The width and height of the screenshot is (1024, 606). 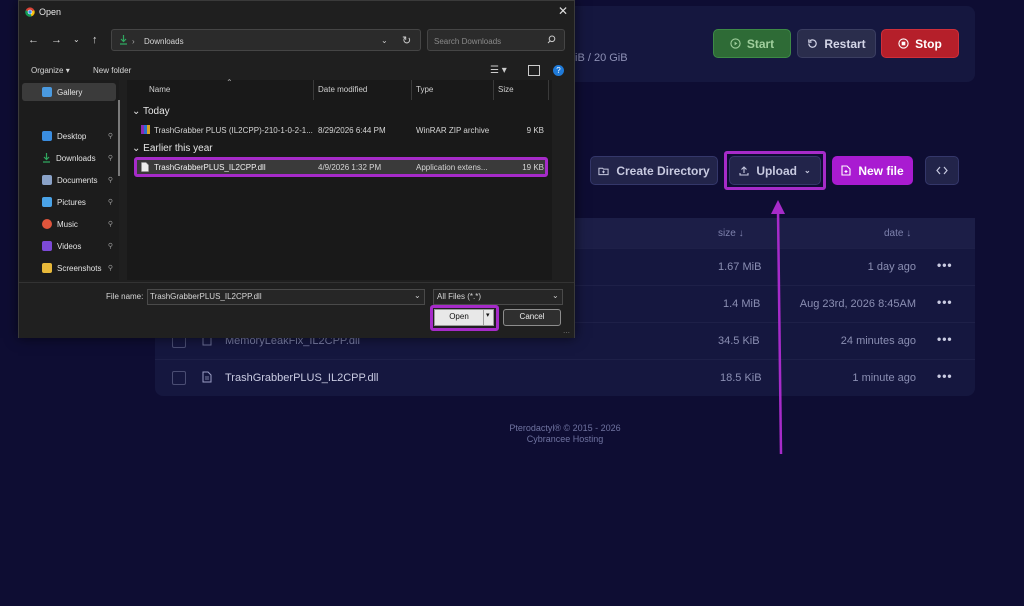 I want to click on back-icon: ←, so click(x=33, y=40).